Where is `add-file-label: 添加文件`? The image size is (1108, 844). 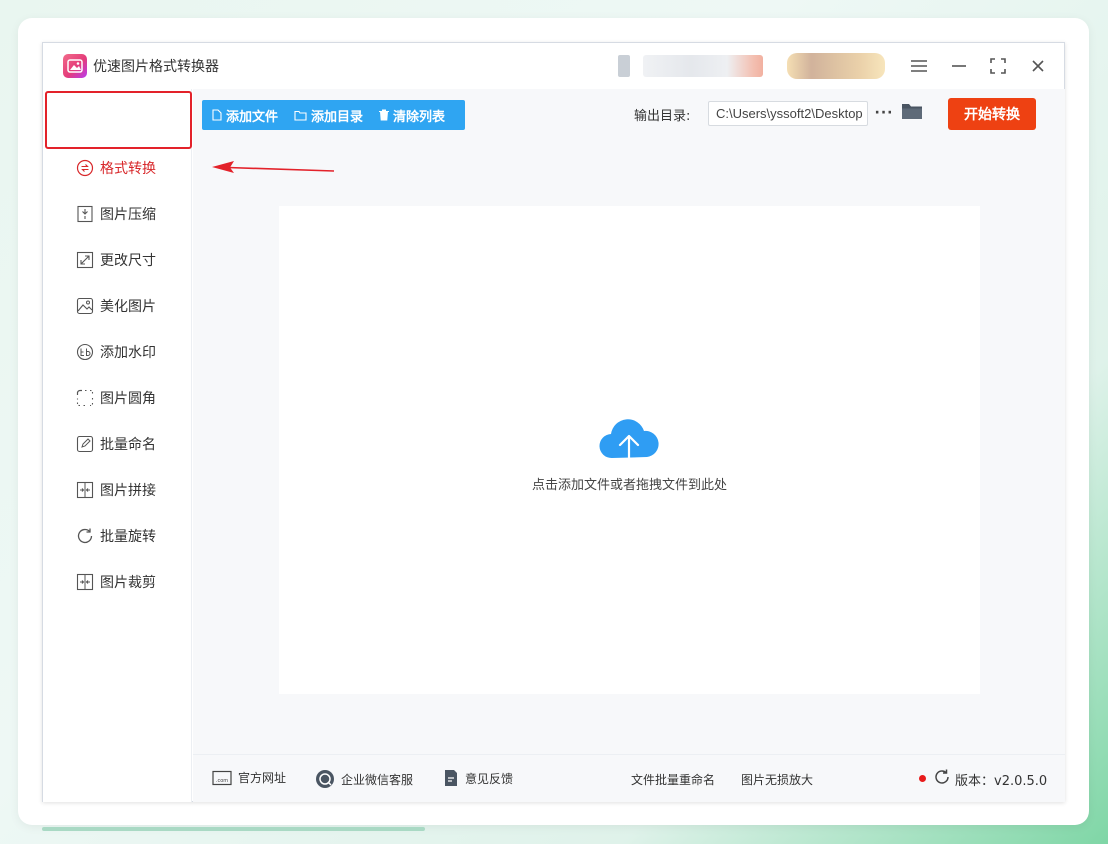
add-file-label: 添加文件 is located at coordinates (252, 117).